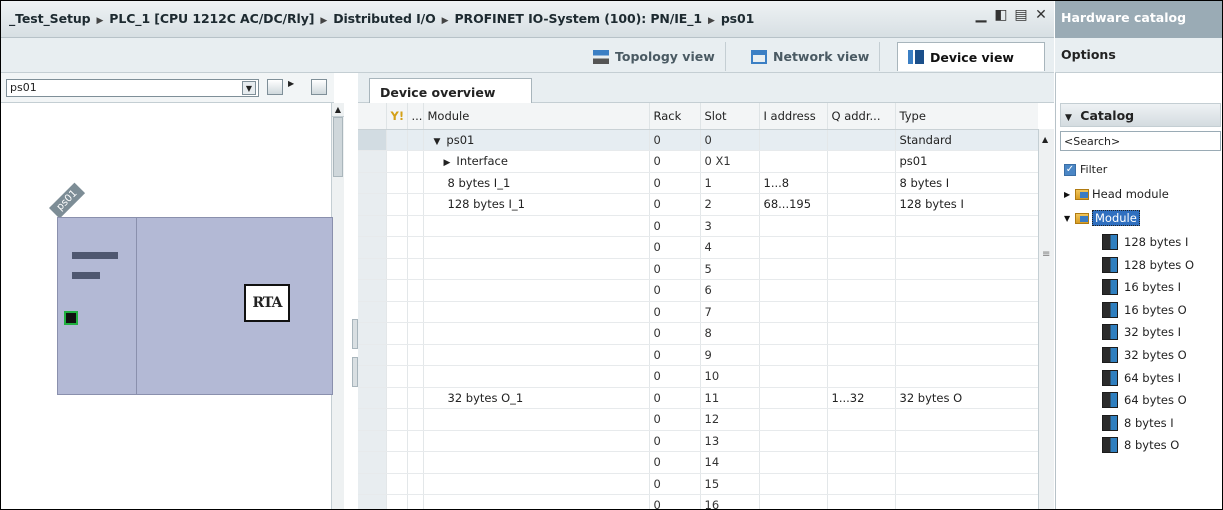 This screenshot has height=510, width=1223. I want to click on table-row: 07, so click(698, 312).